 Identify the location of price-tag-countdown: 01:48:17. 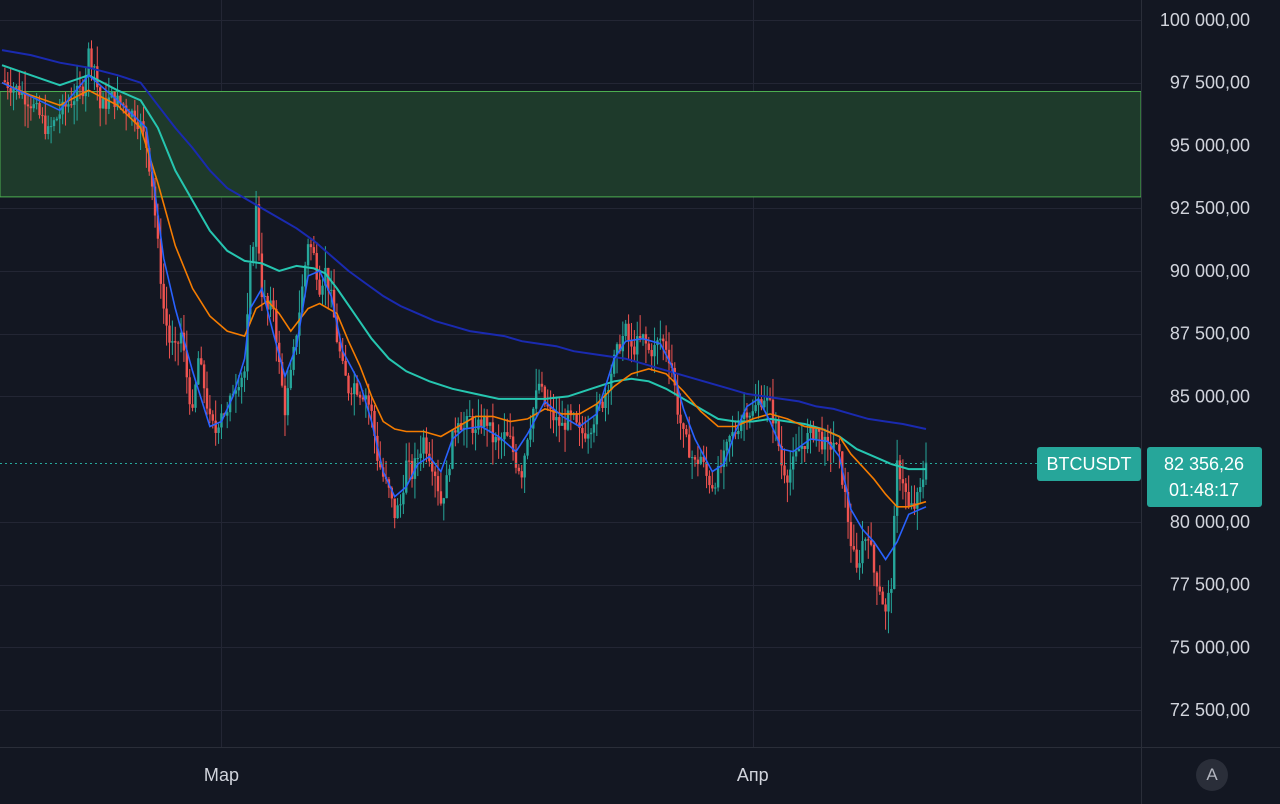
(1204, 490).